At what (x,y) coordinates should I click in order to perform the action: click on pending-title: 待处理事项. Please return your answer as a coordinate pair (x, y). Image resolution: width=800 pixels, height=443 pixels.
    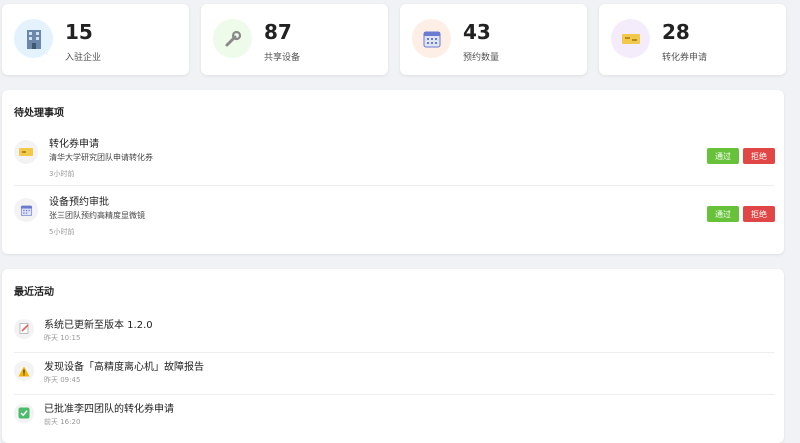
    Looking at the image, I should click on (39, 113).